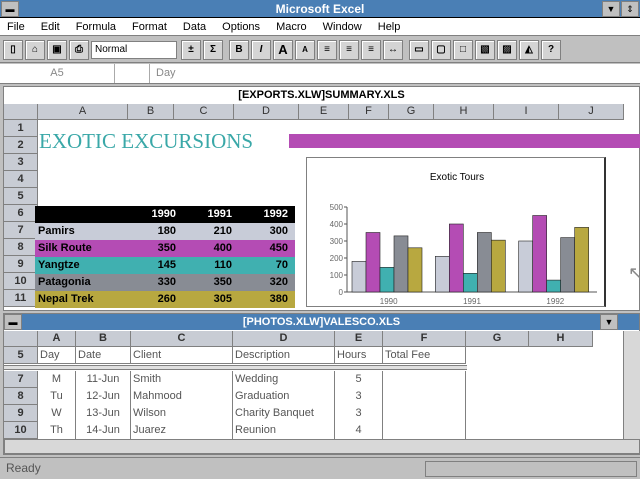 This screenshot has height=479, width=640. I want to click on restore-button: ⇕, so click(630, 9).